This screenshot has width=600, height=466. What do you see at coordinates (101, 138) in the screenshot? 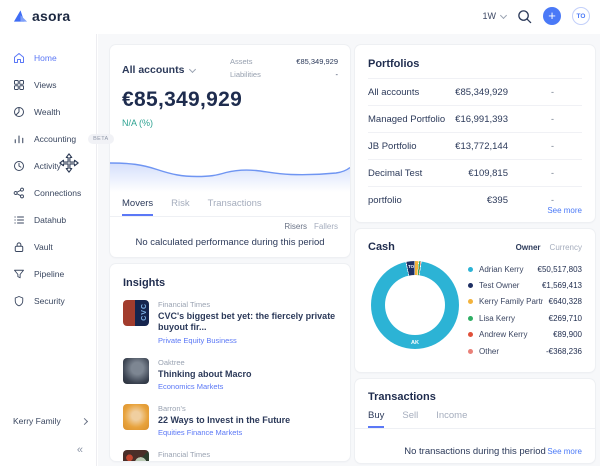
I see `beta-badge: BETA` at bounding box center [101, 138].